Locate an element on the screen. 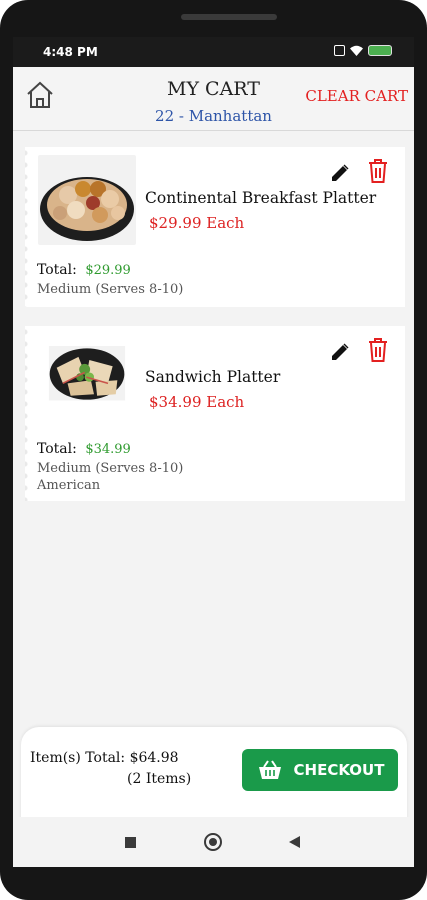 This screenshot has height=900, width=427. item-price: $29.99 Each is located at coordinates (197, 223).